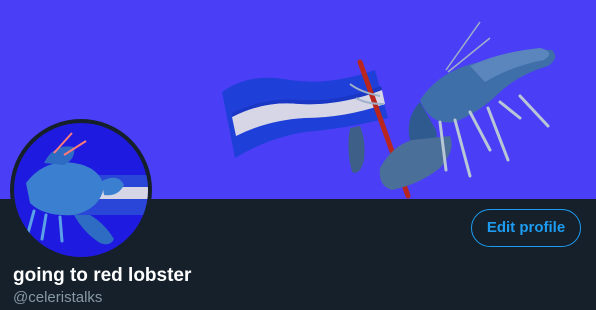 The height and width of the screenshot is (310, 596). I want to click on profile-display-name: going to red lobster, so click(102, 275).